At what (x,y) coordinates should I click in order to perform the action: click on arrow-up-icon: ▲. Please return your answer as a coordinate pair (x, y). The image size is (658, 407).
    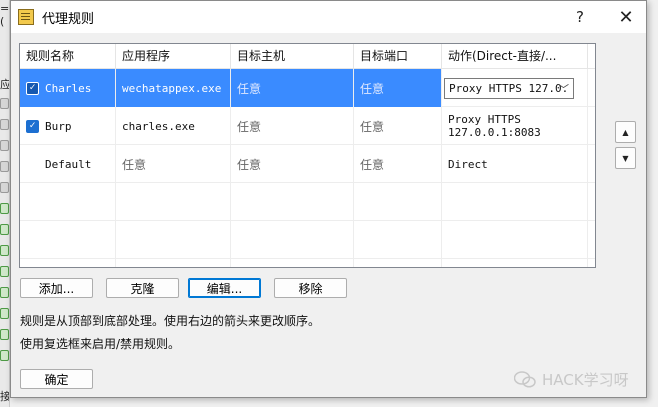
    Looking at the image, I should click on (625, 132).